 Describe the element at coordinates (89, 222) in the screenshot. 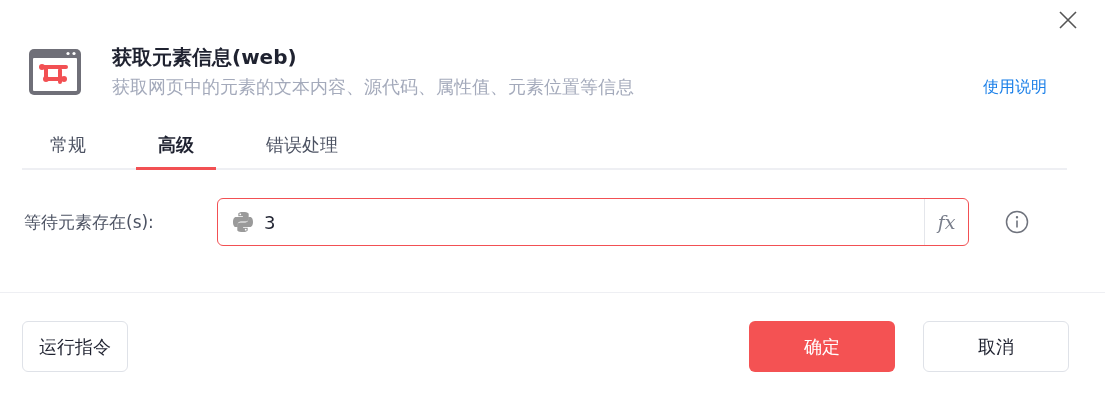

I see `field-label: 等待元素存在(s):` at that location.